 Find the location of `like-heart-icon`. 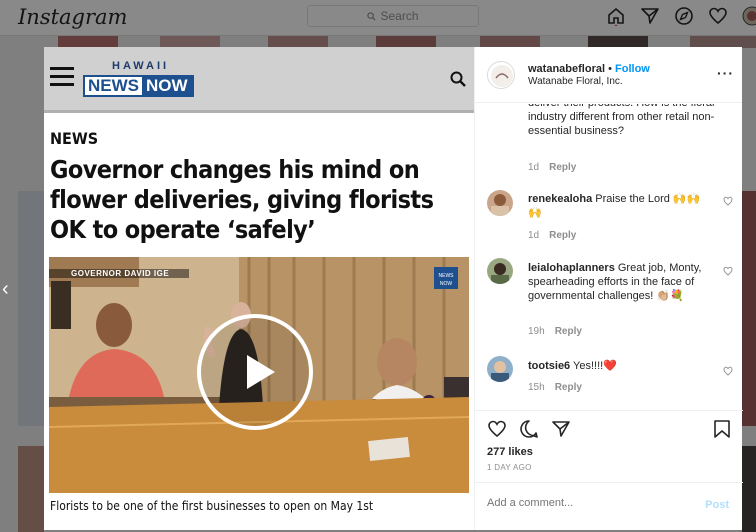

like-heart-icon is located at coordinates (497, 429).